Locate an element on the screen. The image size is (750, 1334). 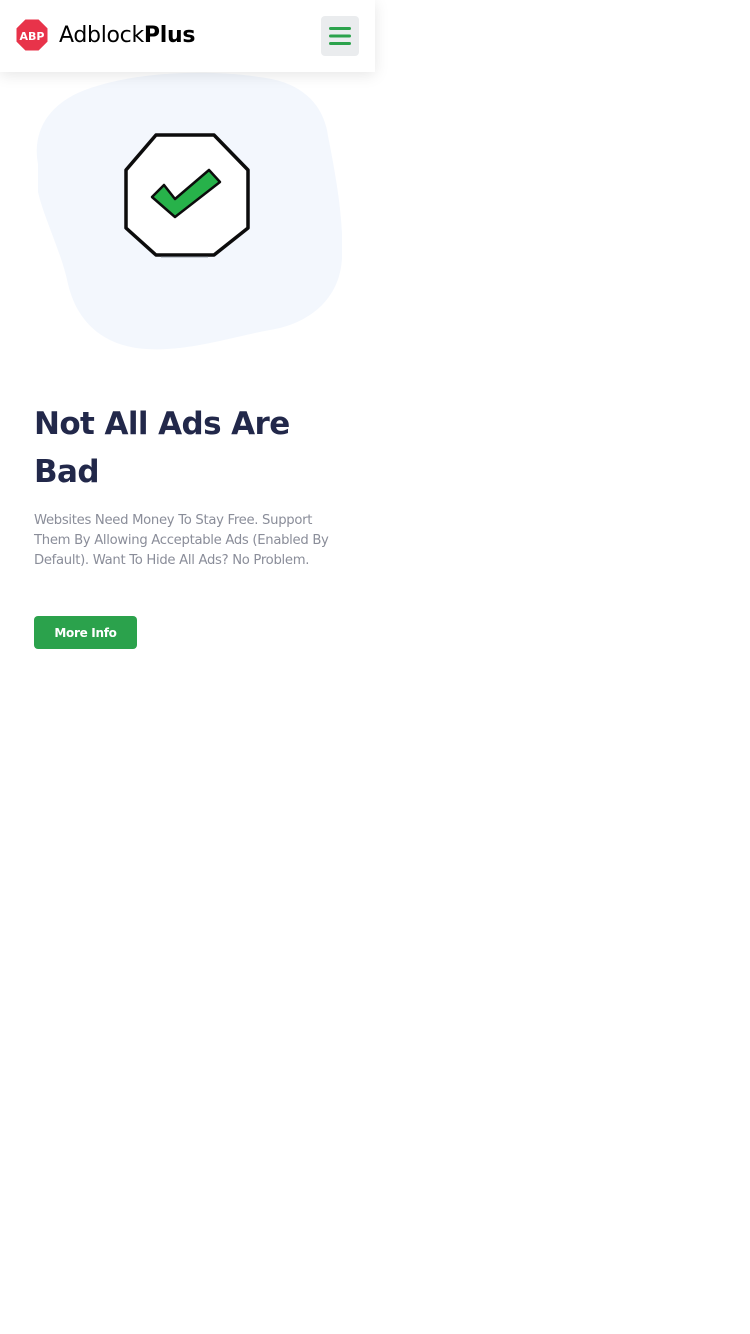
abp-stop-sign-icon: ABP is located at coordinates (32, 35).